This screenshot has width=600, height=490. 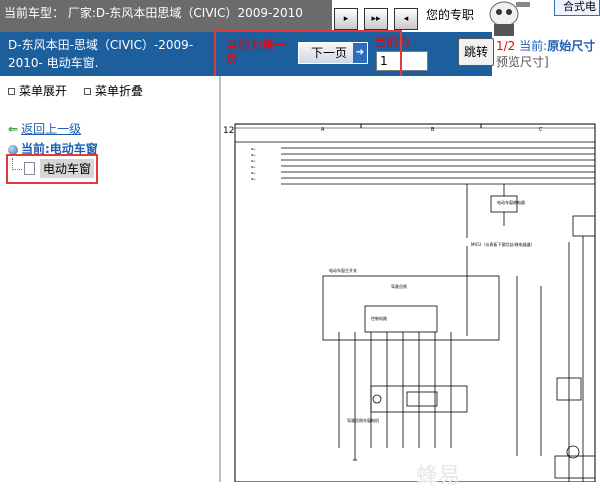 I want to click on back-link: ⇐ 返回上一级, so click(x=44, y=128).